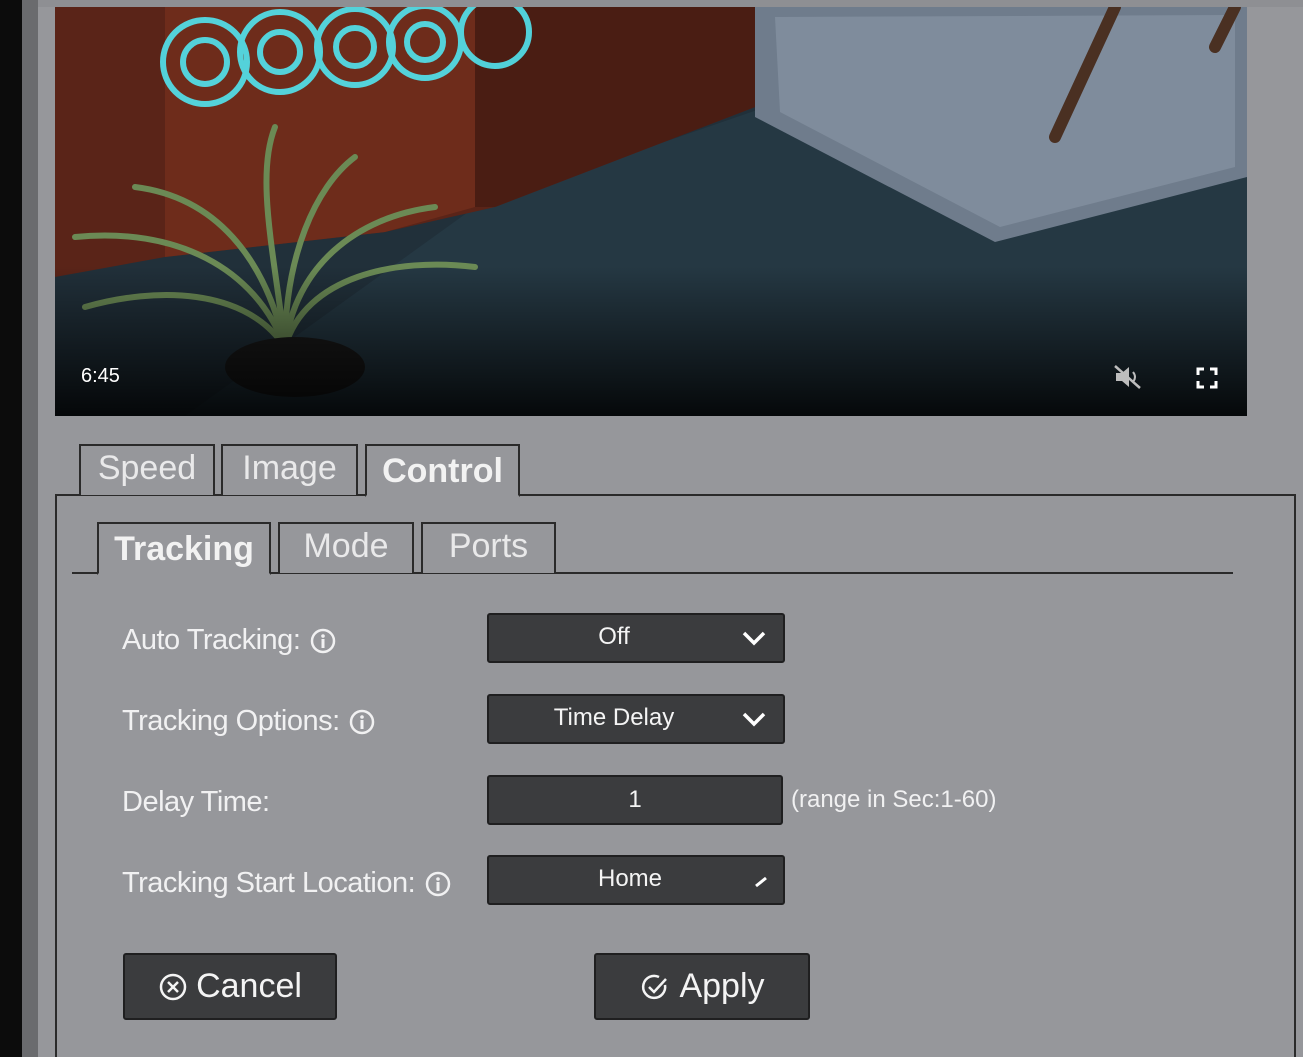 This screenshot has height=1057, width=1303. Describe the element at coordinates (670, 3) in the screenshot. I see `top-edge-strip` at that location.